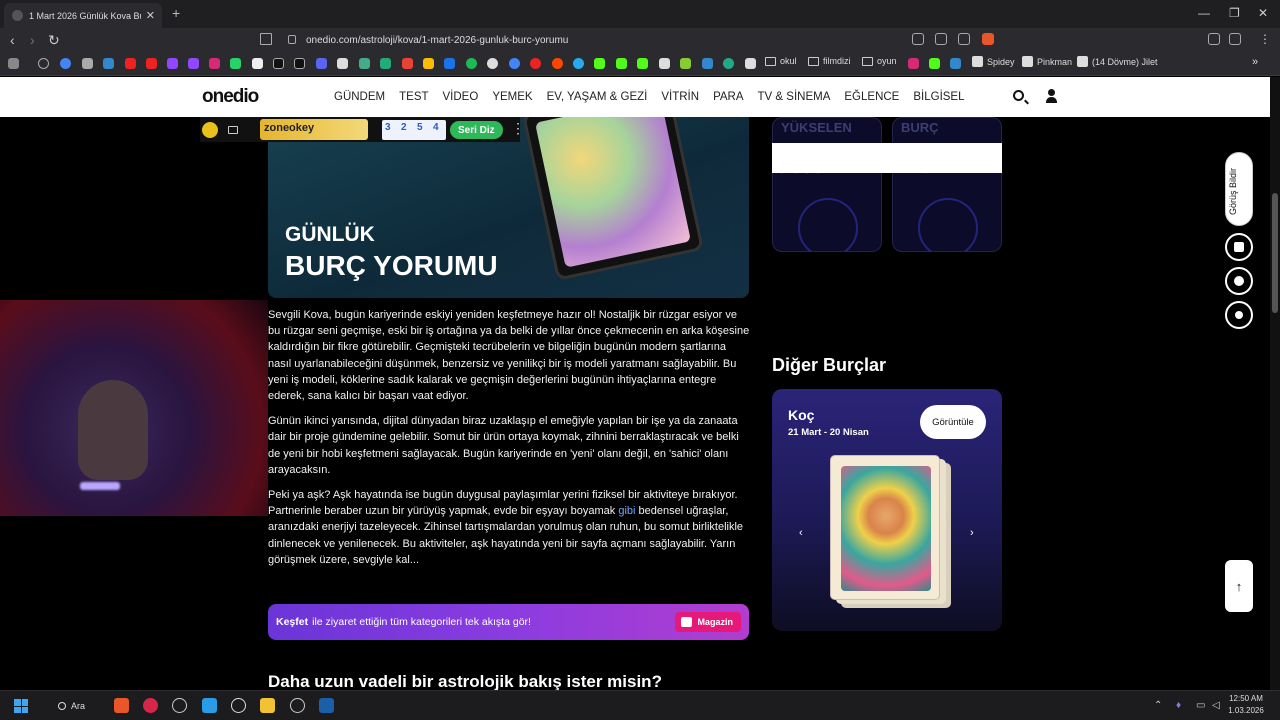 This screenshot has height=720, width=1280. What do you see at coordinates (235, 63) in the screenshot?
I see `whatsapp-icon` at bounding box center [235, 63].